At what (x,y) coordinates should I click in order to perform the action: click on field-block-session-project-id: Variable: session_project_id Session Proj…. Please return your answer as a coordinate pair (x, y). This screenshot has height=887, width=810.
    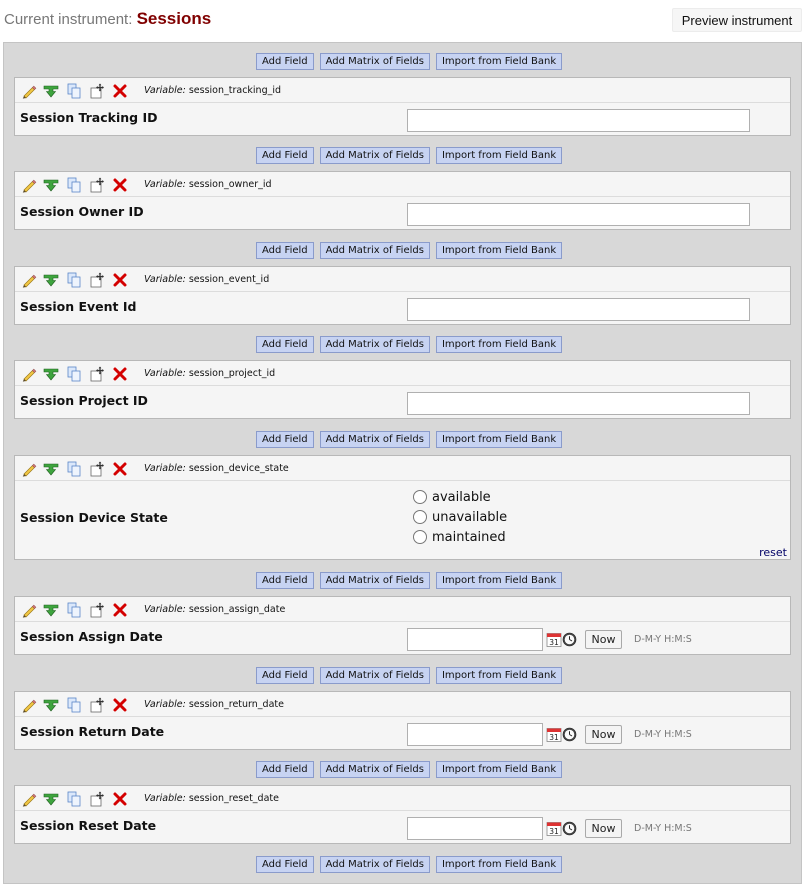
    Looking at the image, I should click on (402, 389).